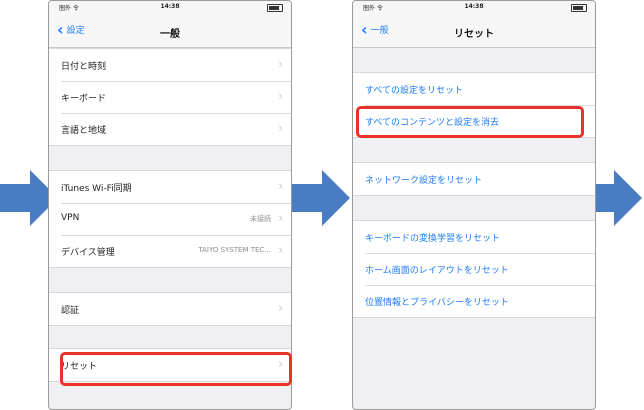 The height and width of the screenshot is (410, 644). Describe the element at coordinates (424, 181) in the screenshot. I see `row-label: ネットワーク設定をリセット` at that location.